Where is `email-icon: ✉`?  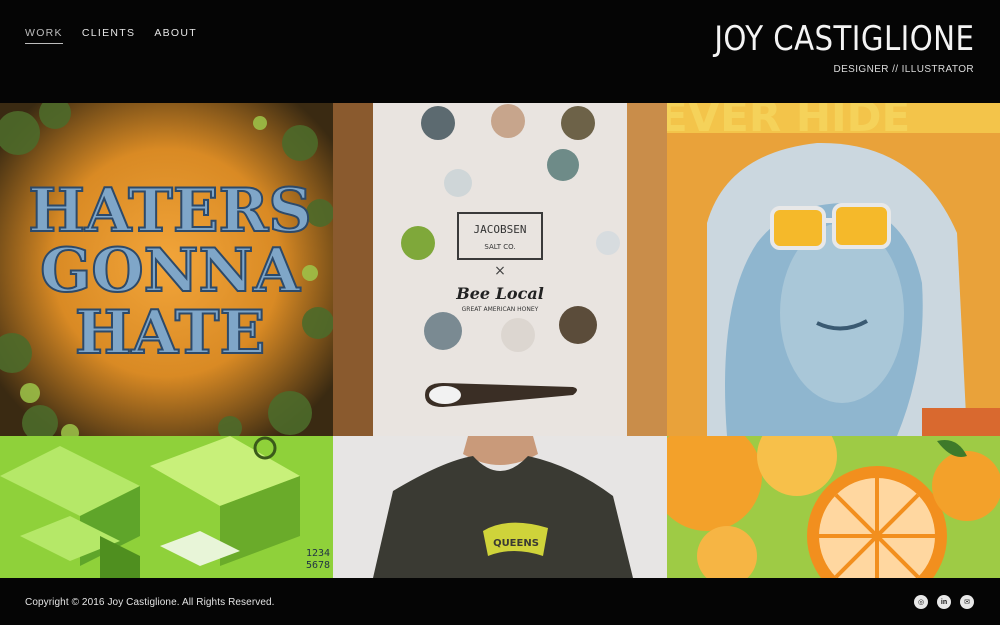 email-icon: ✉ is located at coordinates (967, 602).